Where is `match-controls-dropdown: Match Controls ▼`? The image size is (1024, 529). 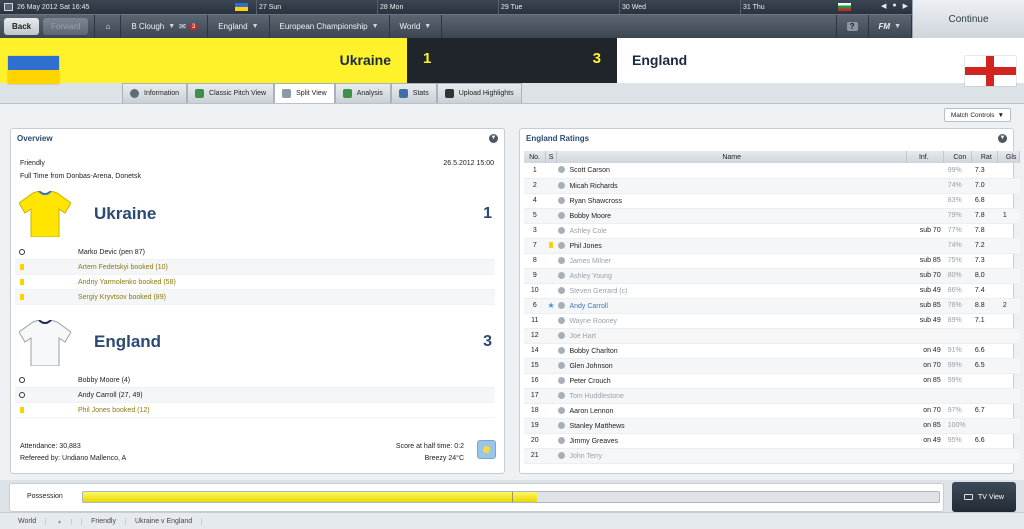
match-controls-dropdown: Match Controls ▼ is located at coordinates (977, 115).